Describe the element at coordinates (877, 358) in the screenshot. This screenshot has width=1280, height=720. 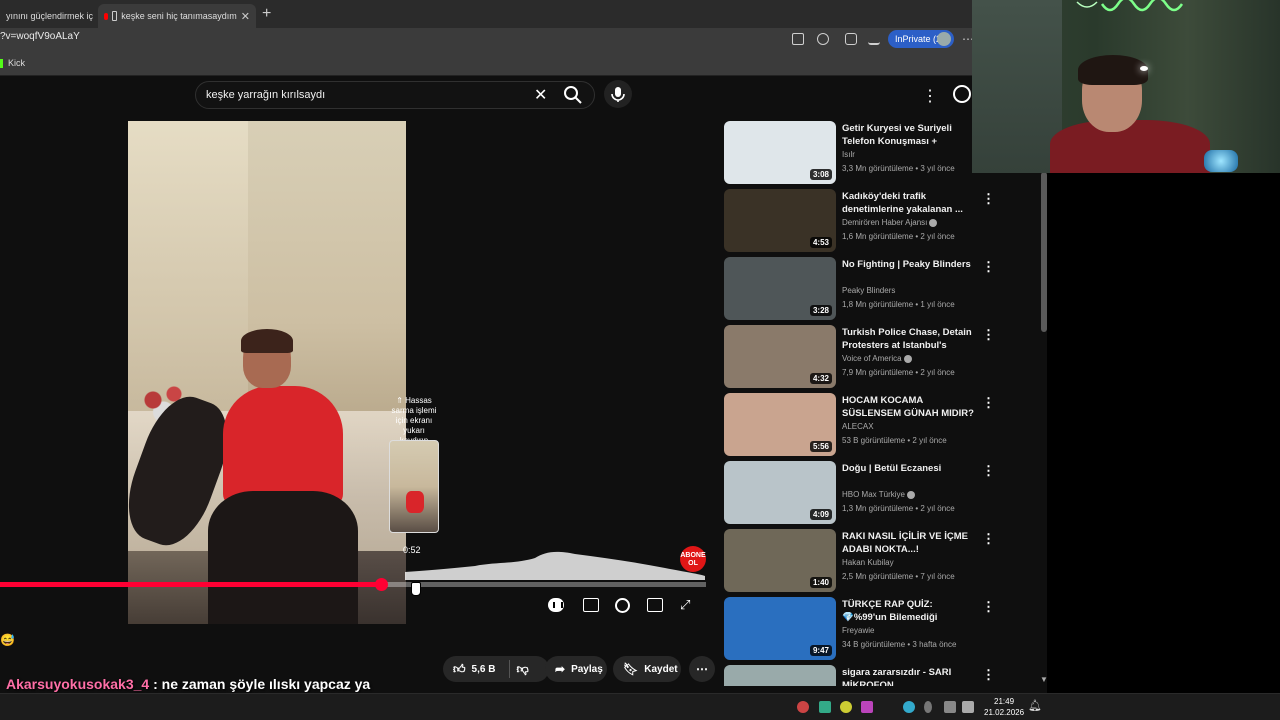
I see `channel-name: Voice of America` at that location.